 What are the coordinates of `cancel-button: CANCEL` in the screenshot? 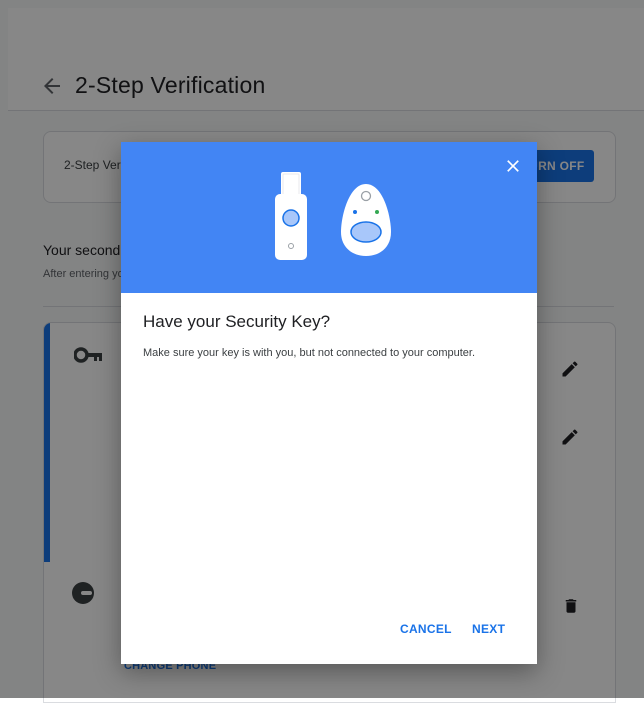 It's located at (426, 629).